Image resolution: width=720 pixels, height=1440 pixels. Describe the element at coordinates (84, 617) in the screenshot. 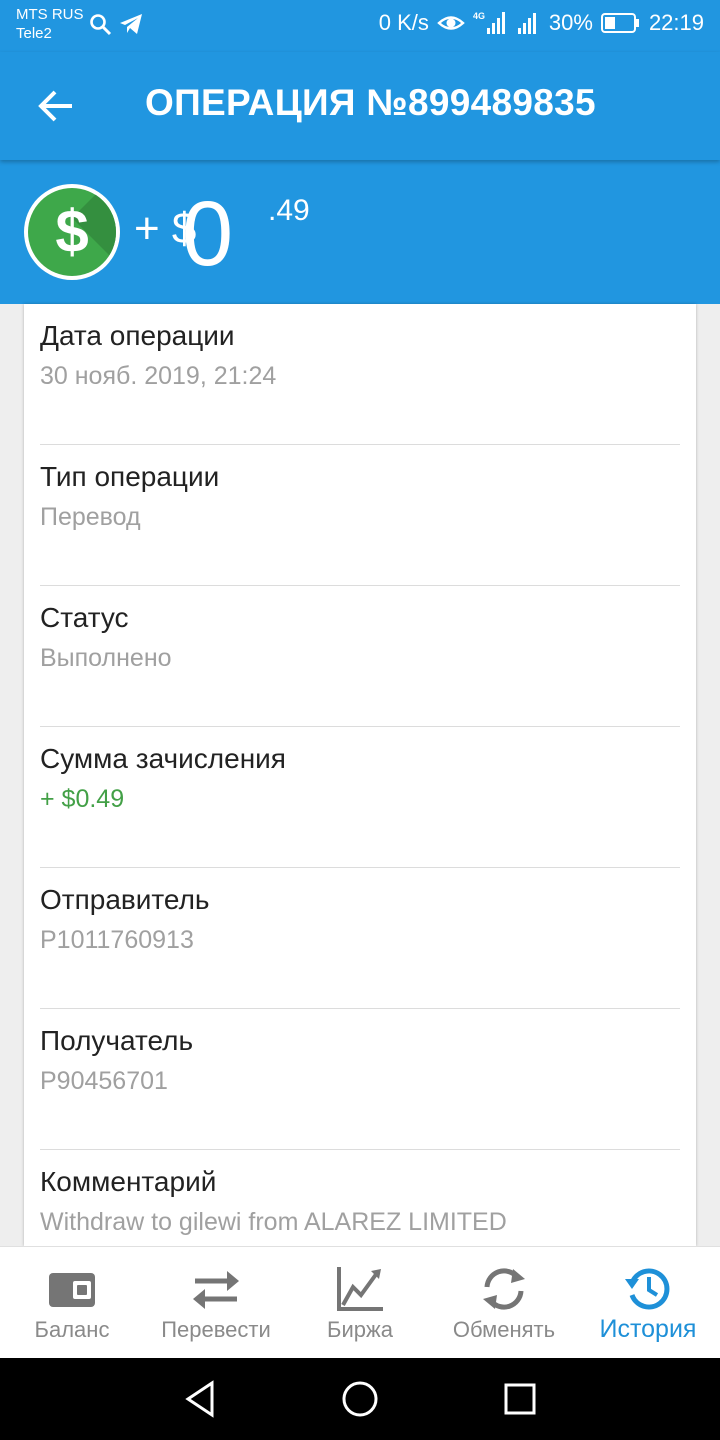

I see `detail-label: Статус` at that location.